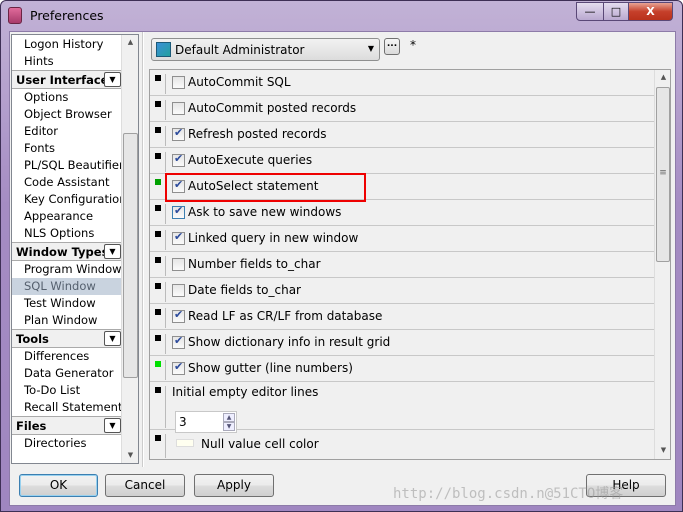 This screenshot has height=512, width=683. What do you see at coordinates (289, 342) in the screenshot?
I see `option-label: Show dictionary info in result grid` at bounding box center [289, 342].